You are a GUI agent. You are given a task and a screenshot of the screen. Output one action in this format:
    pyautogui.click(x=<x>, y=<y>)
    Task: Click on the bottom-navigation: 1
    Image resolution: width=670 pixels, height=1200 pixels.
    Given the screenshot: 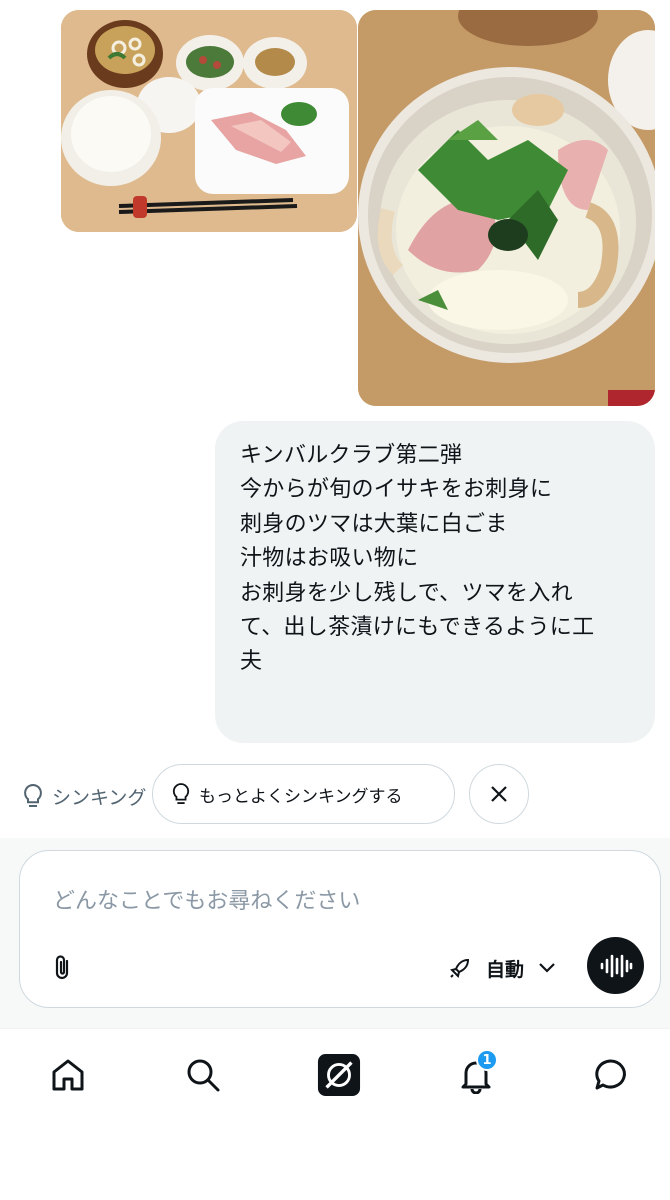 What is the action you would take?
    pyautogui.click(x=335, y=1114)
    